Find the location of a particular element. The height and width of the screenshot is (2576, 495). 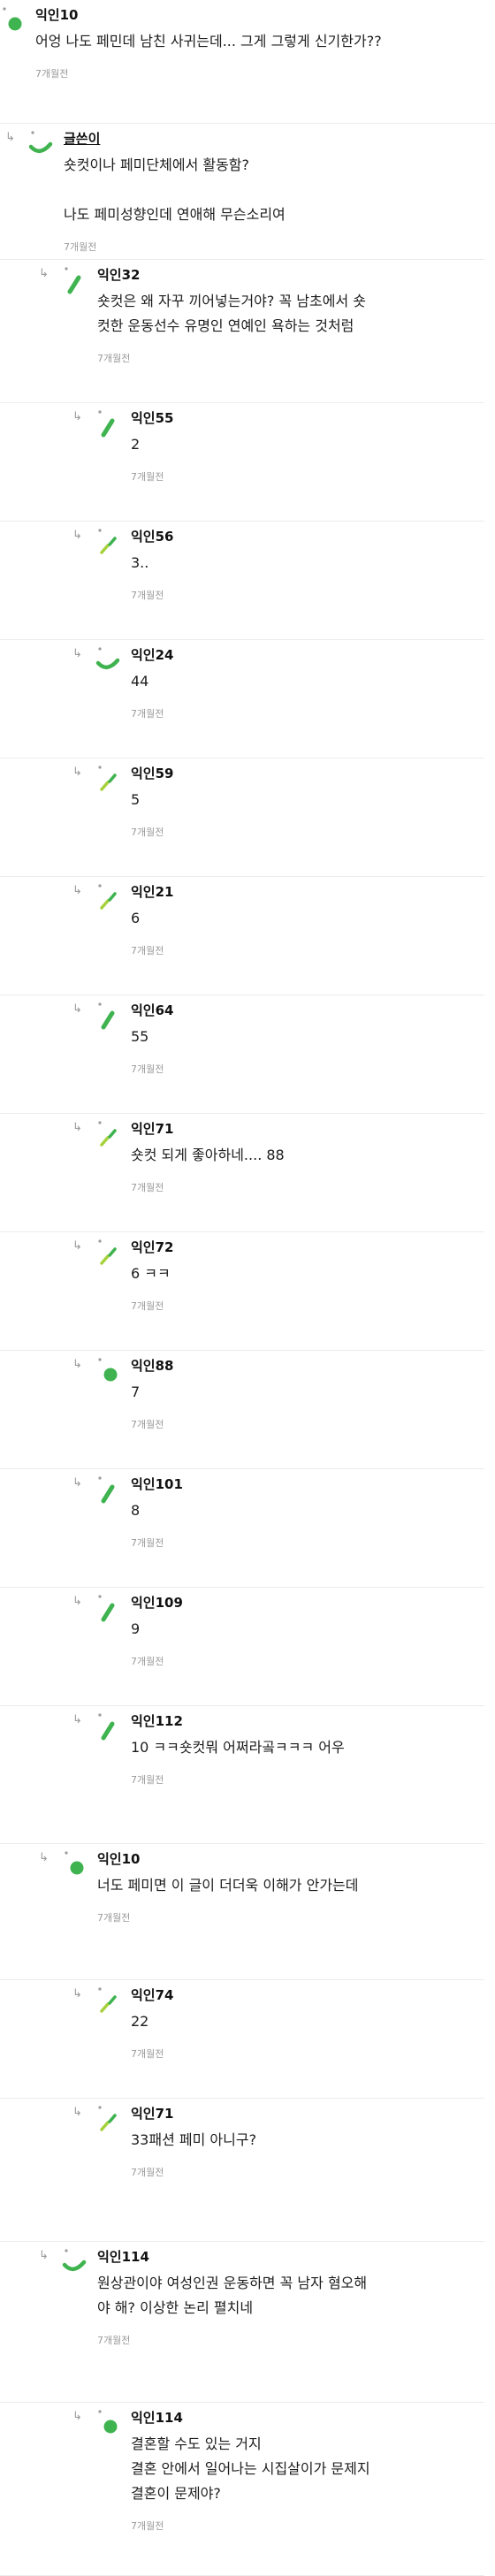

commenter-name: 익인64 is located at coordinates (152, 1010).